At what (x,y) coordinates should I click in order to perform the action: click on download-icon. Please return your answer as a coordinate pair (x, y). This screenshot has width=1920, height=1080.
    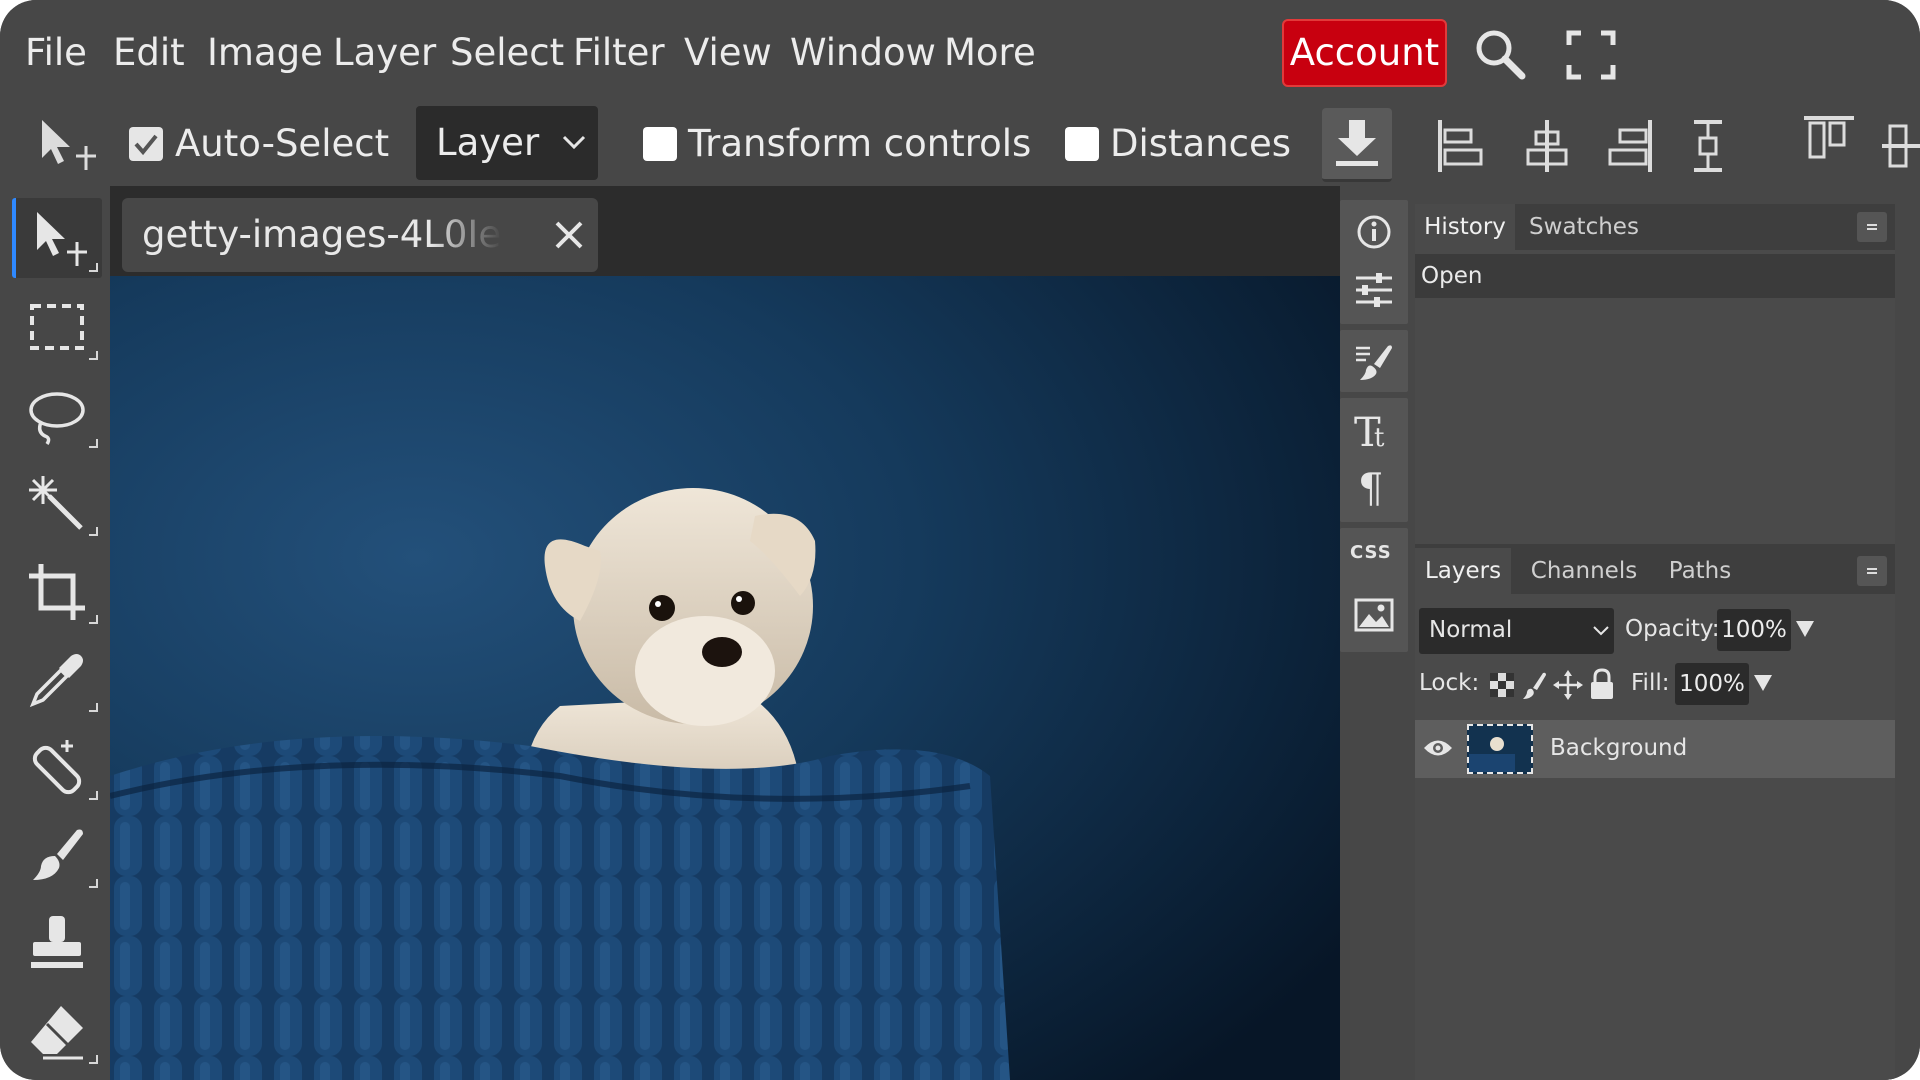
    Looking at the image, I should click on (1357, 143).